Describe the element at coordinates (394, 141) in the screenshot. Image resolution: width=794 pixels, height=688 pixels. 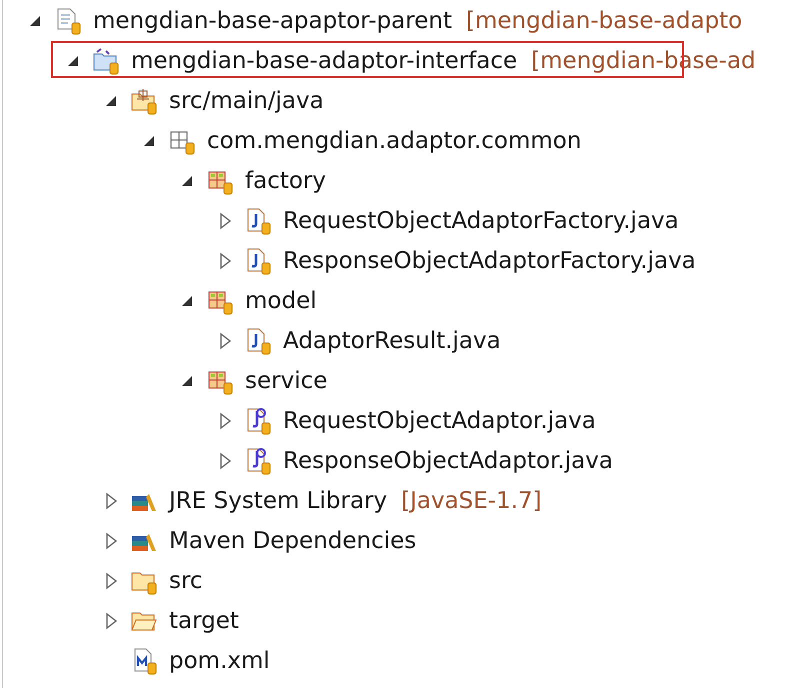
I see `tree-item-label: com.mengdian.adaptor.common` at that location.